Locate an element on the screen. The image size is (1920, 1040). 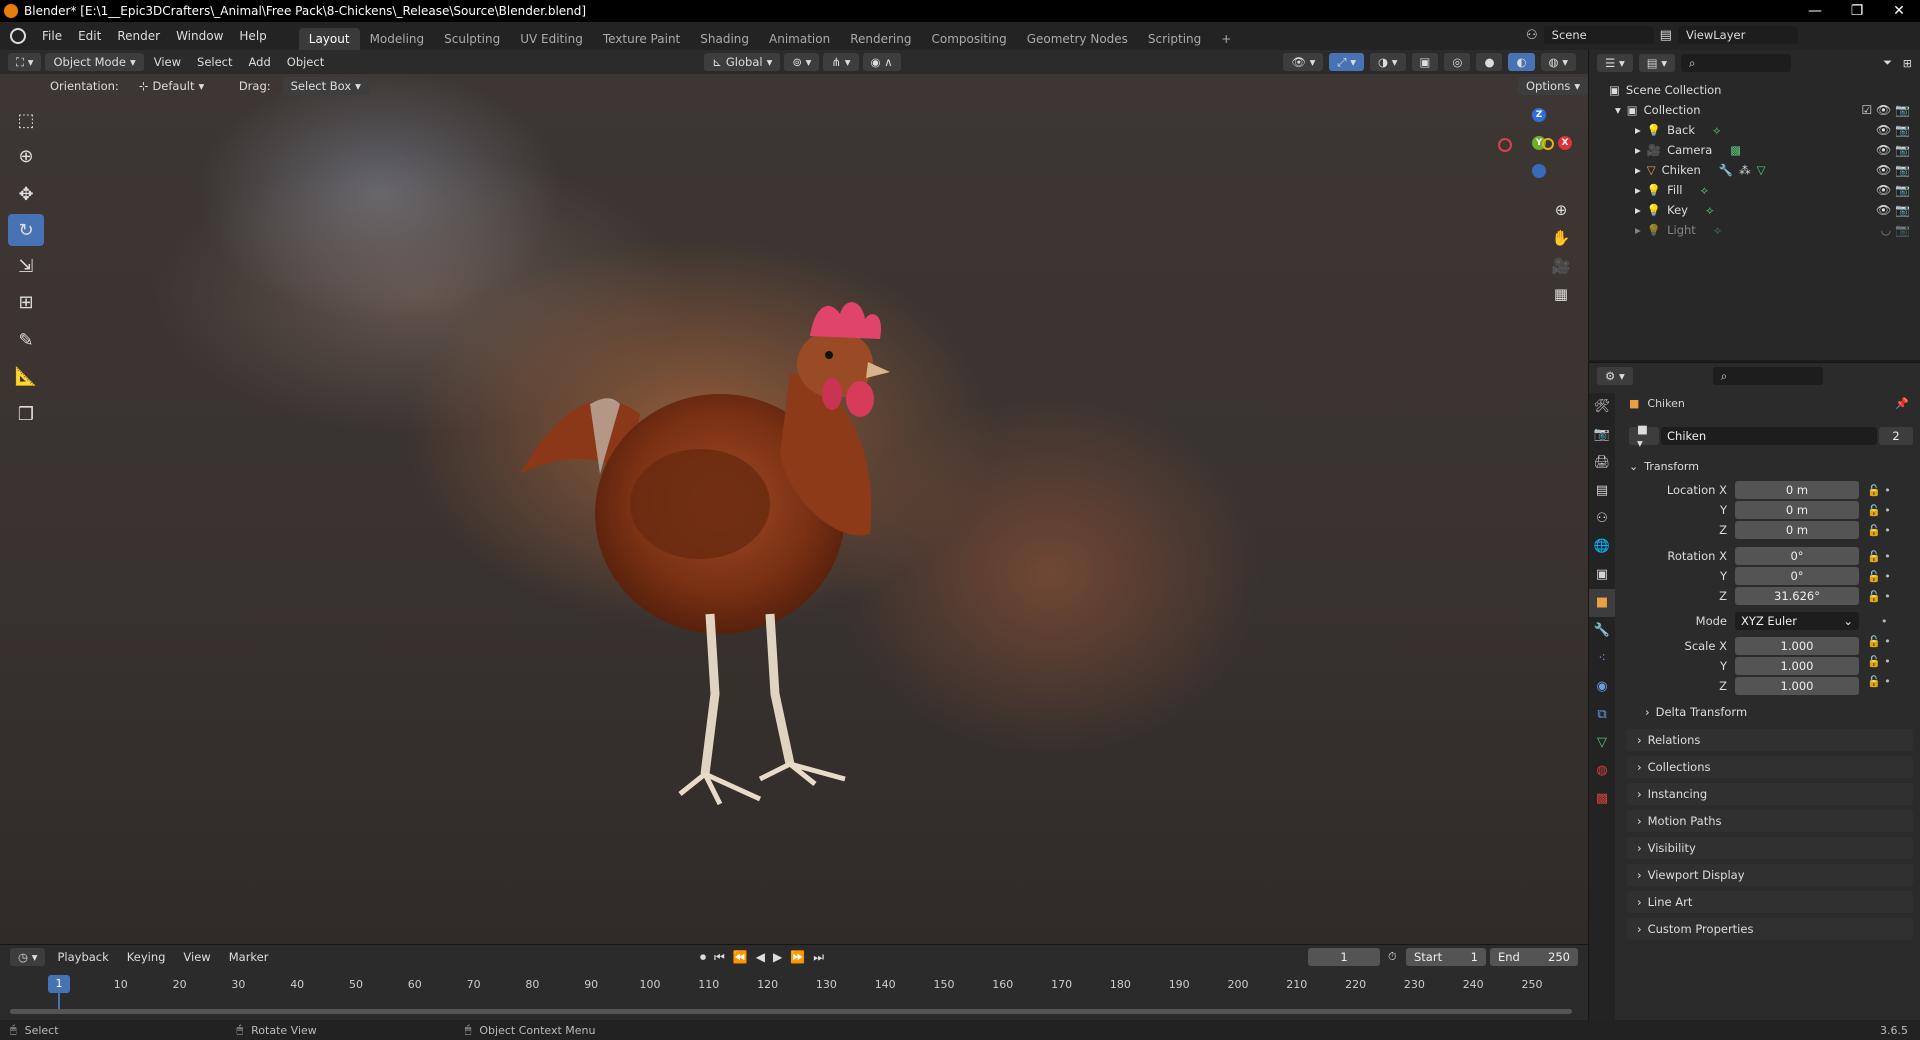
outliner-item-back: ▸ 💡 Back ⟡ 👁 📷 is located at coordinates (1754, 130).